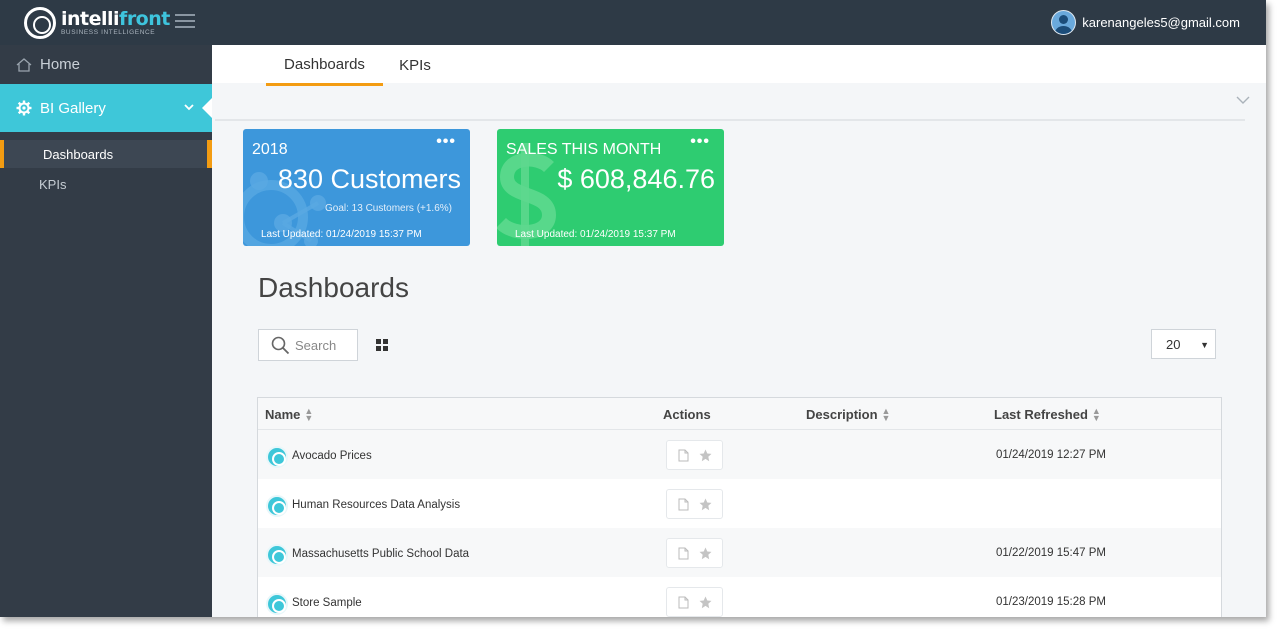 This screenshot has width=1278, height=633. I want to click on column-header-last-refreshed: Last Refreshed ▲ ▼, so click(1047, 414).